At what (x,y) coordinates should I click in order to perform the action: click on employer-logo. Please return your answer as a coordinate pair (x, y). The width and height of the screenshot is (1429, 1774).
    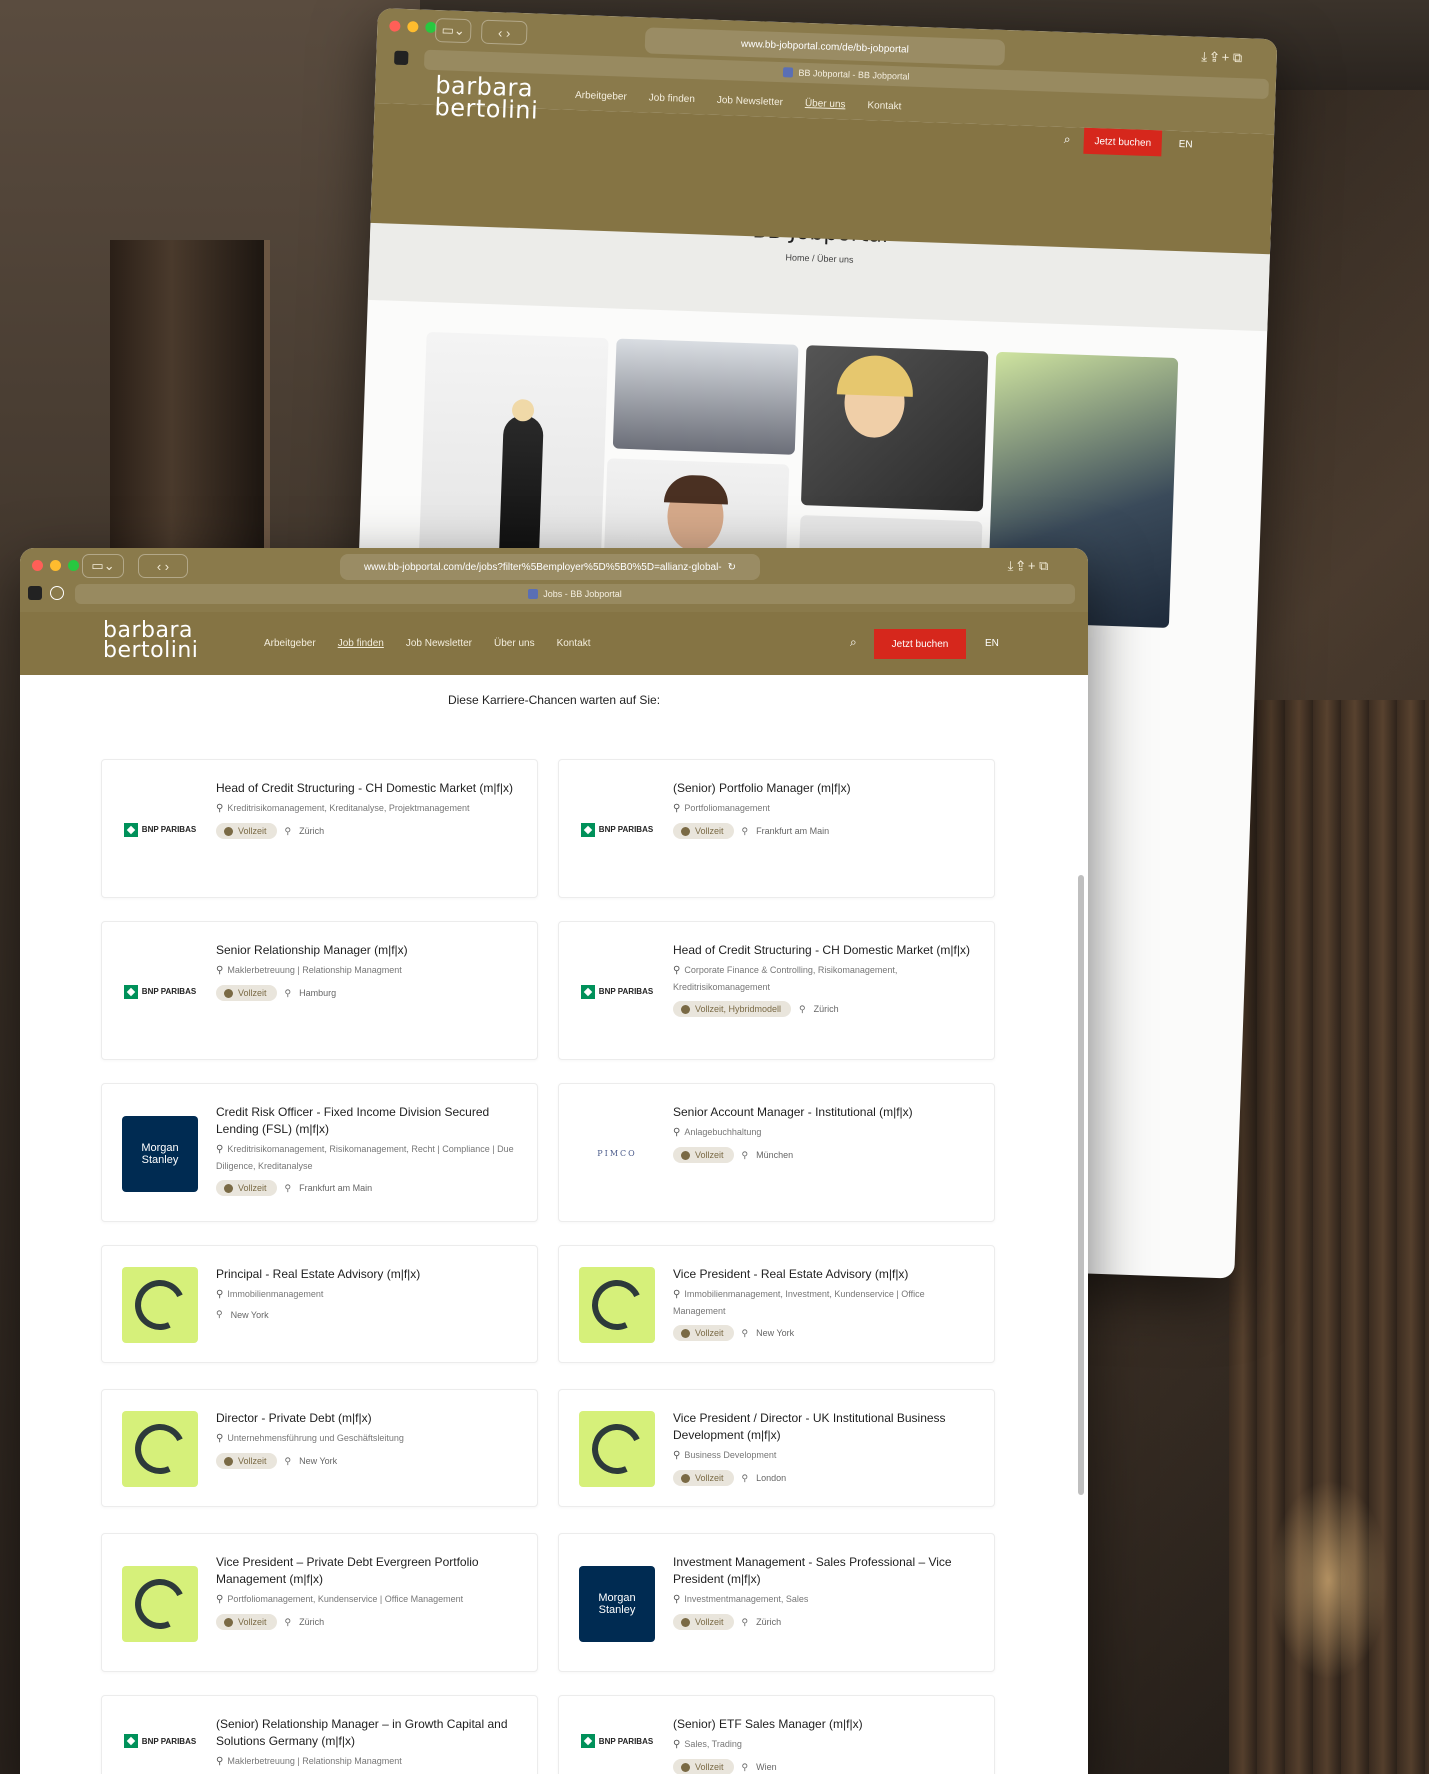
    Looking at the image, I should click on (617, 1305).